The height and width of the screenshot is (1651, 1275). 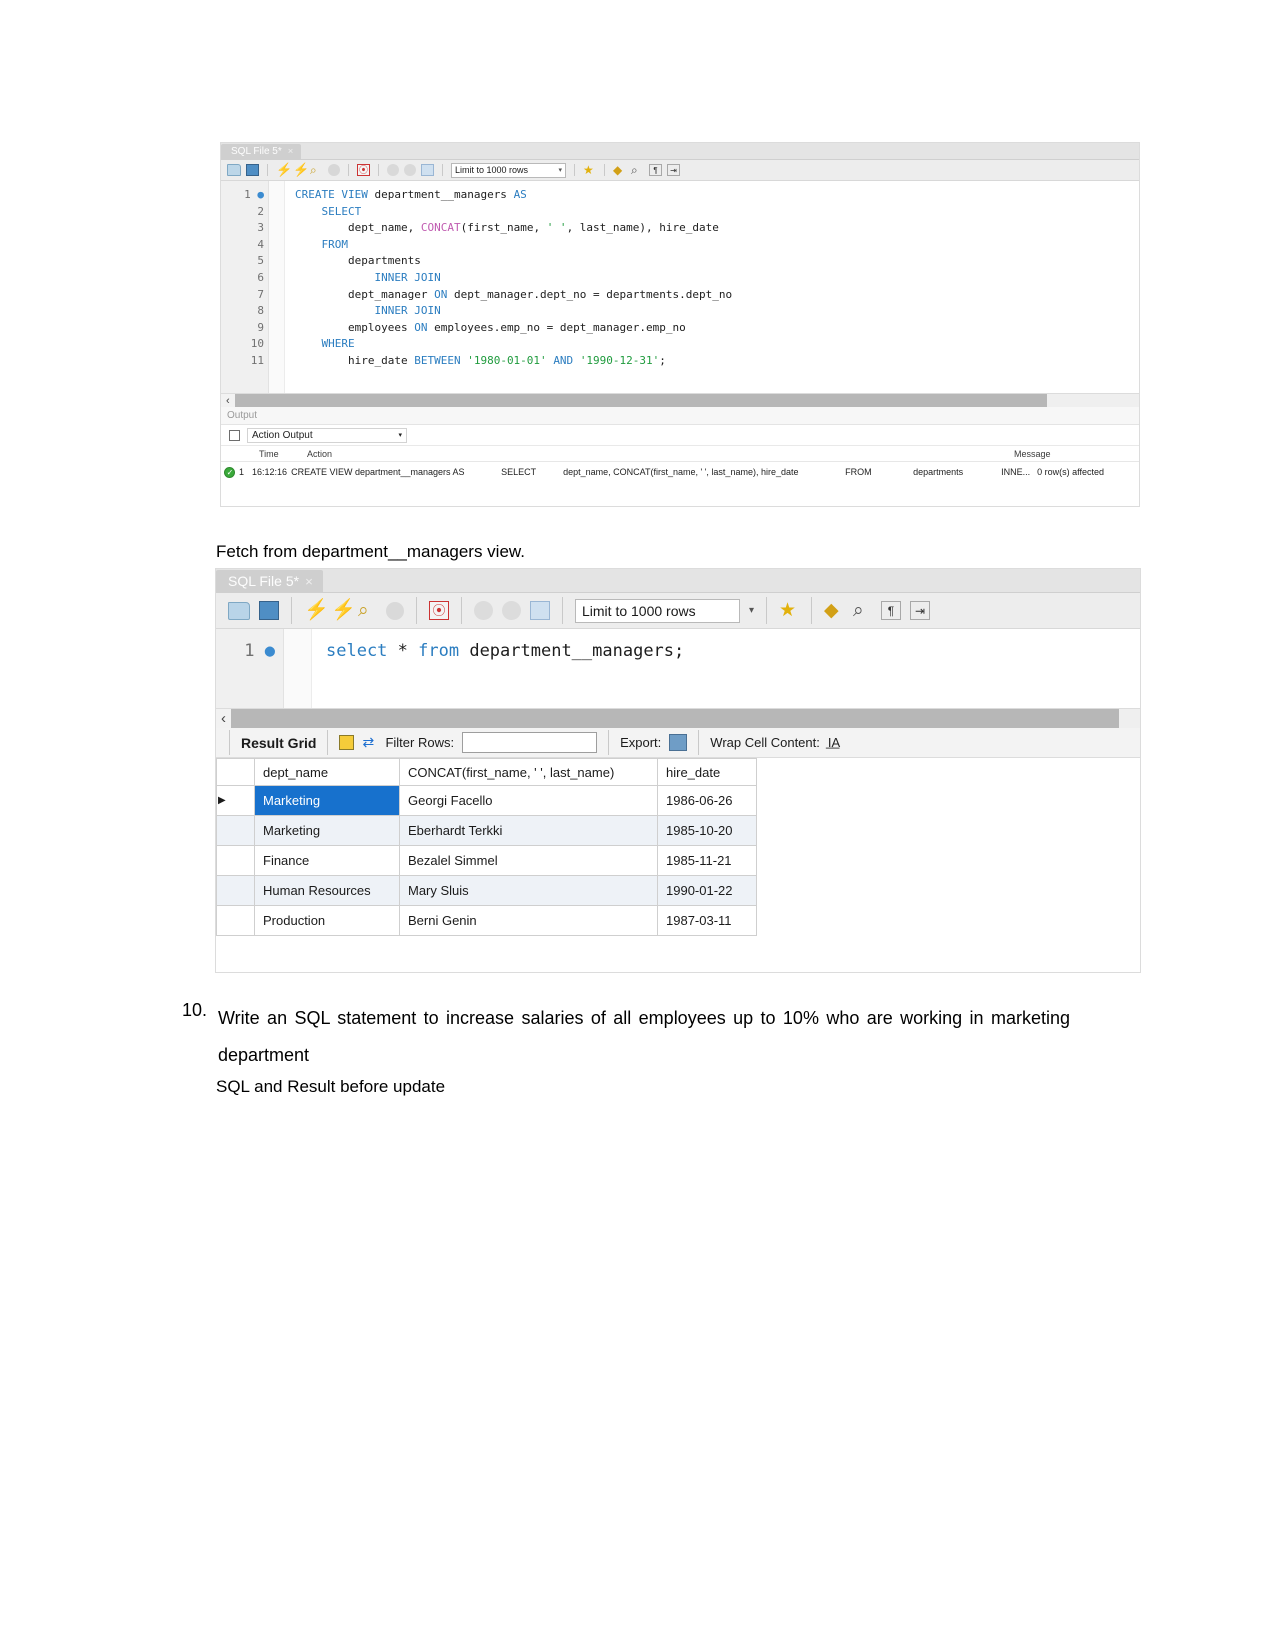 What do you see at coordinates (528, 860) in the screenshot?
I see `table-cell: Bezalel Simmel` at bounding box center [528, 860].